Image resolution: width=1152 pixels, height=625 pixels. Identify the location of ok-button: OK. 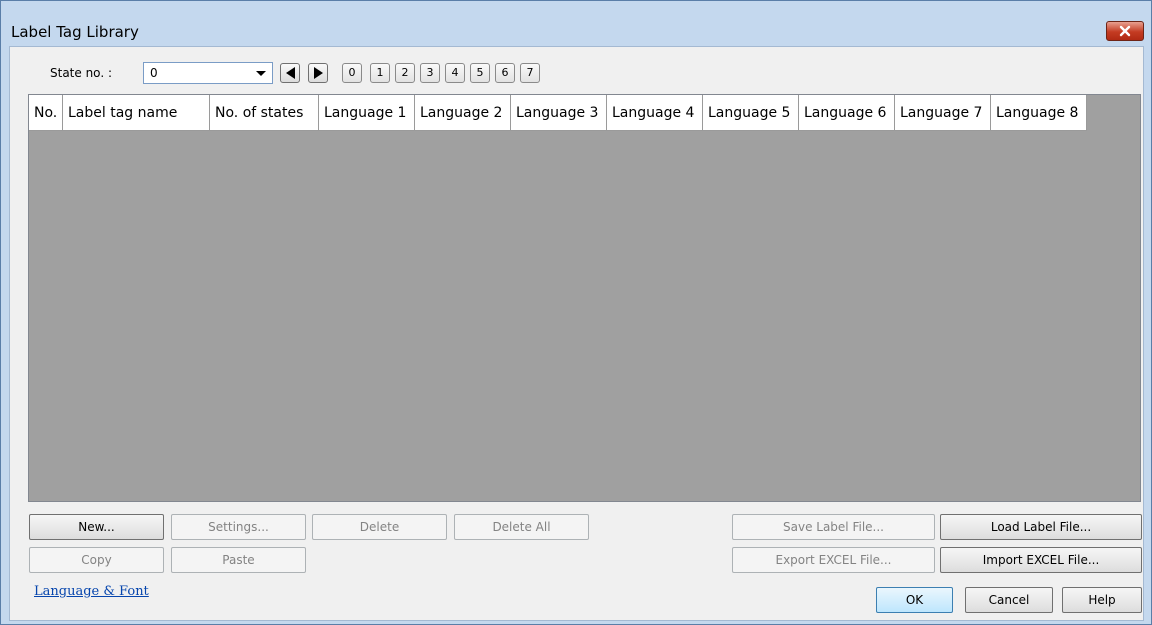
(914, 600).